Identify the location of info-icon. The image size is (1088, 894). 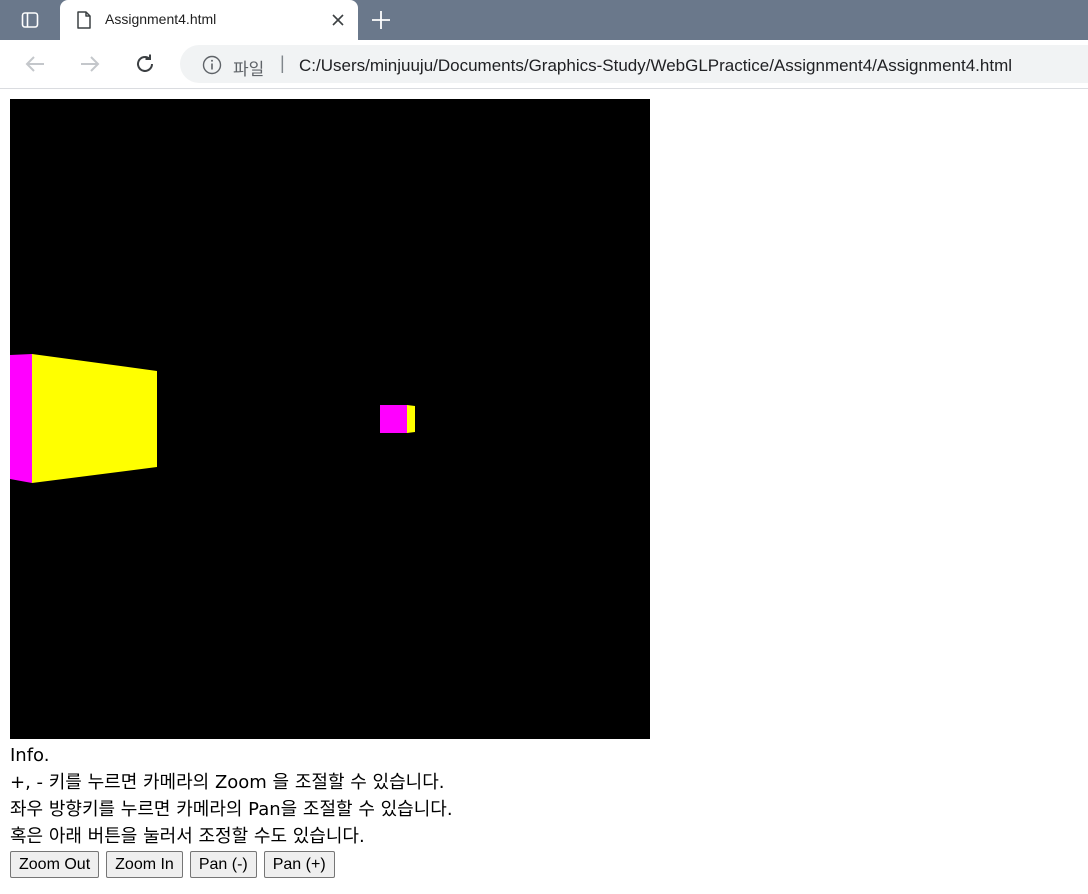
(212, 65).